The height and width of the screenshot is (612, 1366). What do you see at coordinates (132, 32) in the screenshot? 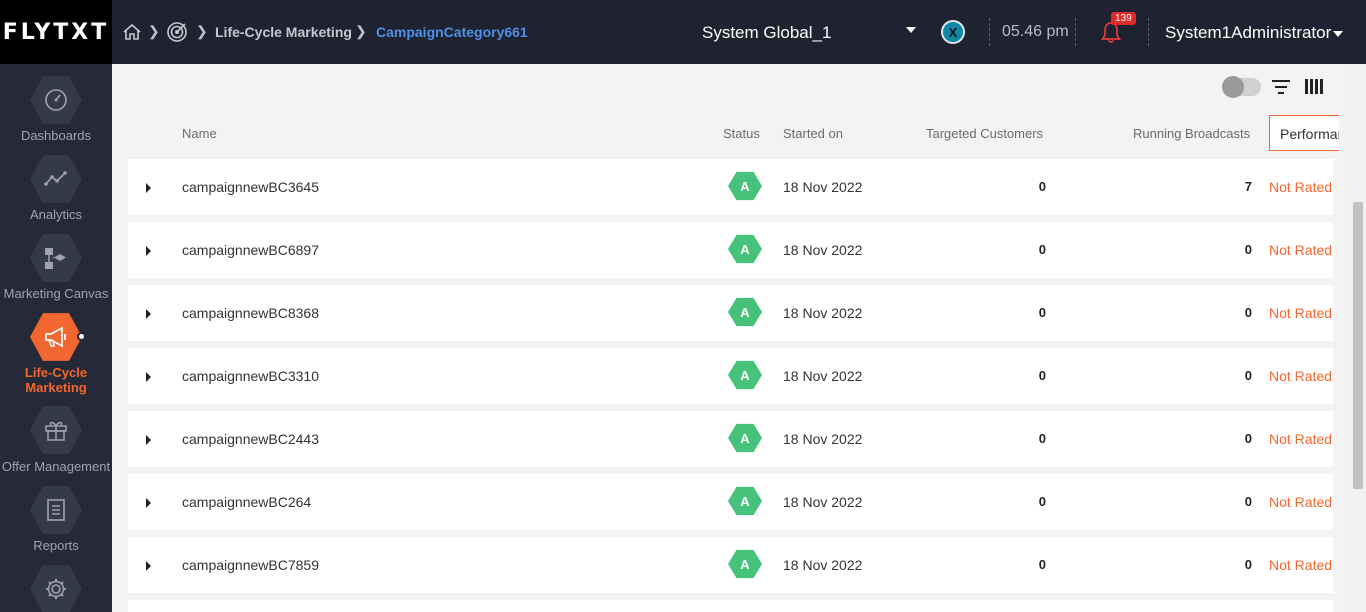
I see `home-icon` at bounding box center [132, 32].